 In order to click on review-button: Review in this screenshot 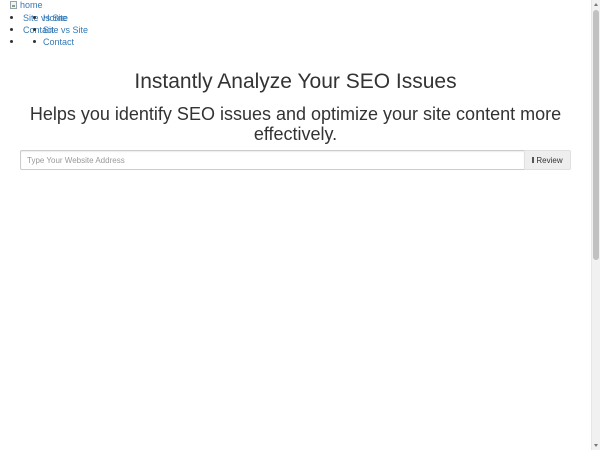, I will do `click(547, 160)`.